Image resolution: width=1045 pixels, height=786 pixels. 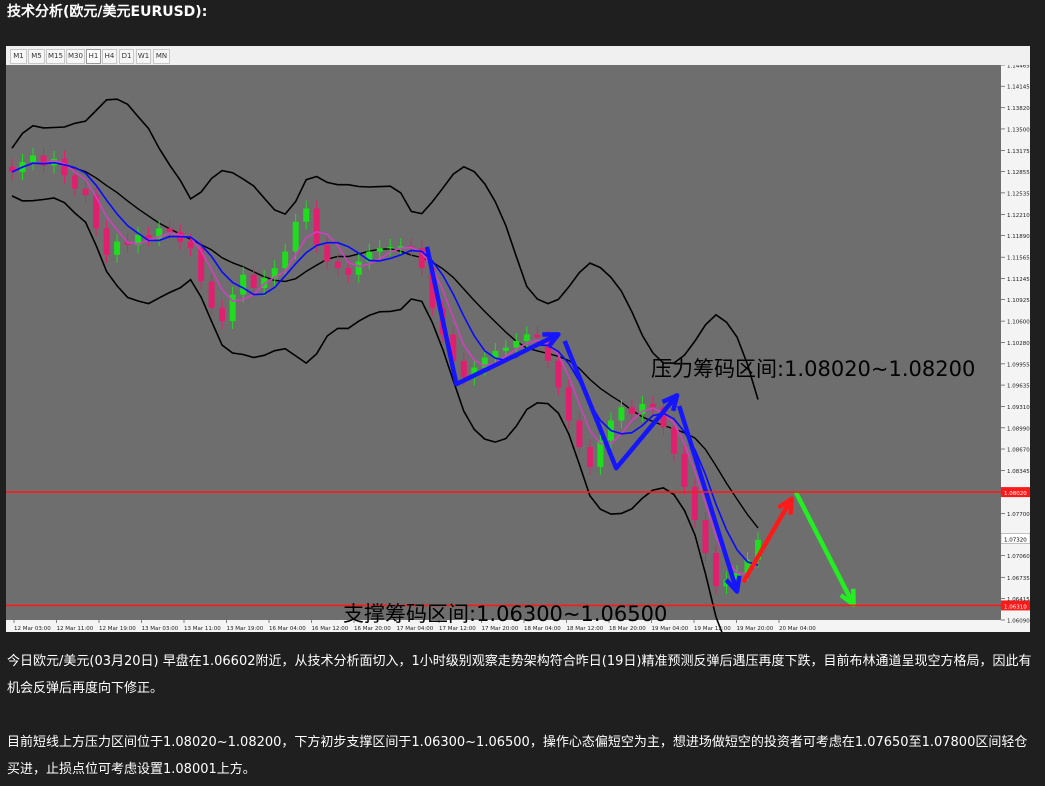 I want to click on y-tick-label: 1.12210, so click(x=1018, y=216).